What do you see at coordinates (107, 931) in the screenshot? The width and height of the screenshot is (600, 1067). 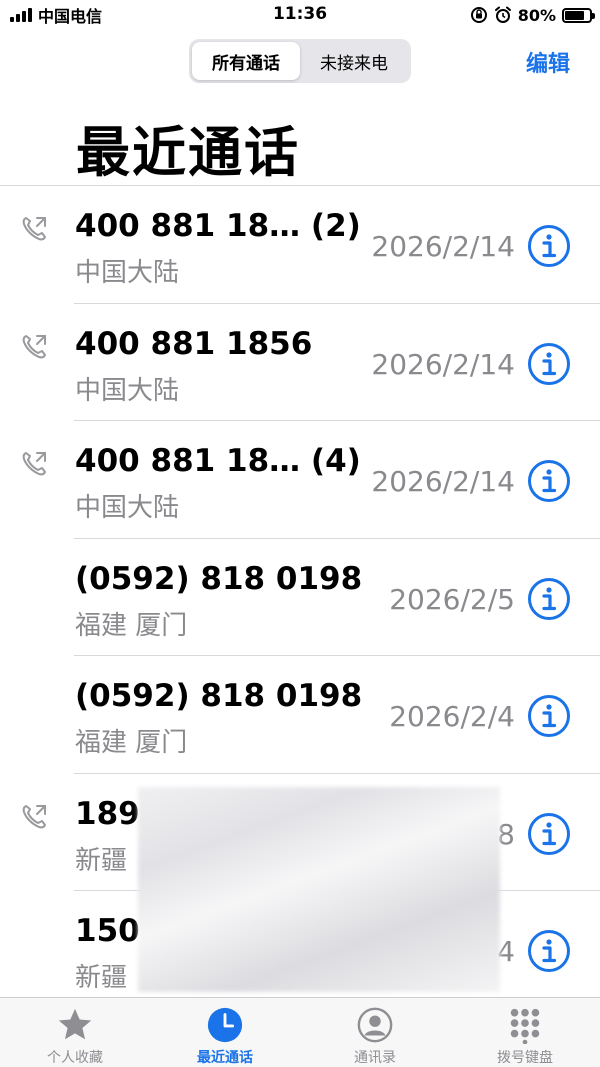 I see `call-number: 150` at bounding box center [107, 931].